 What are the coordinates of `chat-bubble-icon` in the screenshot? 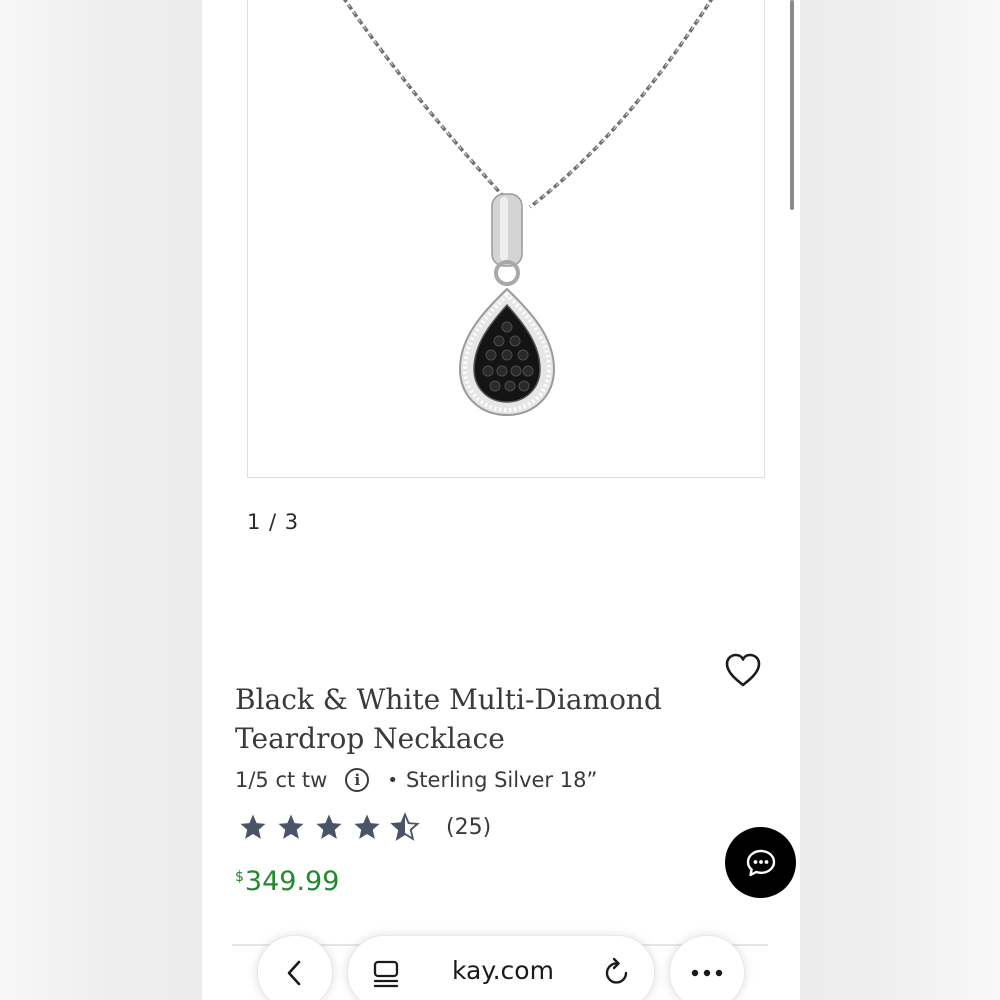 It's located at (760, 862).